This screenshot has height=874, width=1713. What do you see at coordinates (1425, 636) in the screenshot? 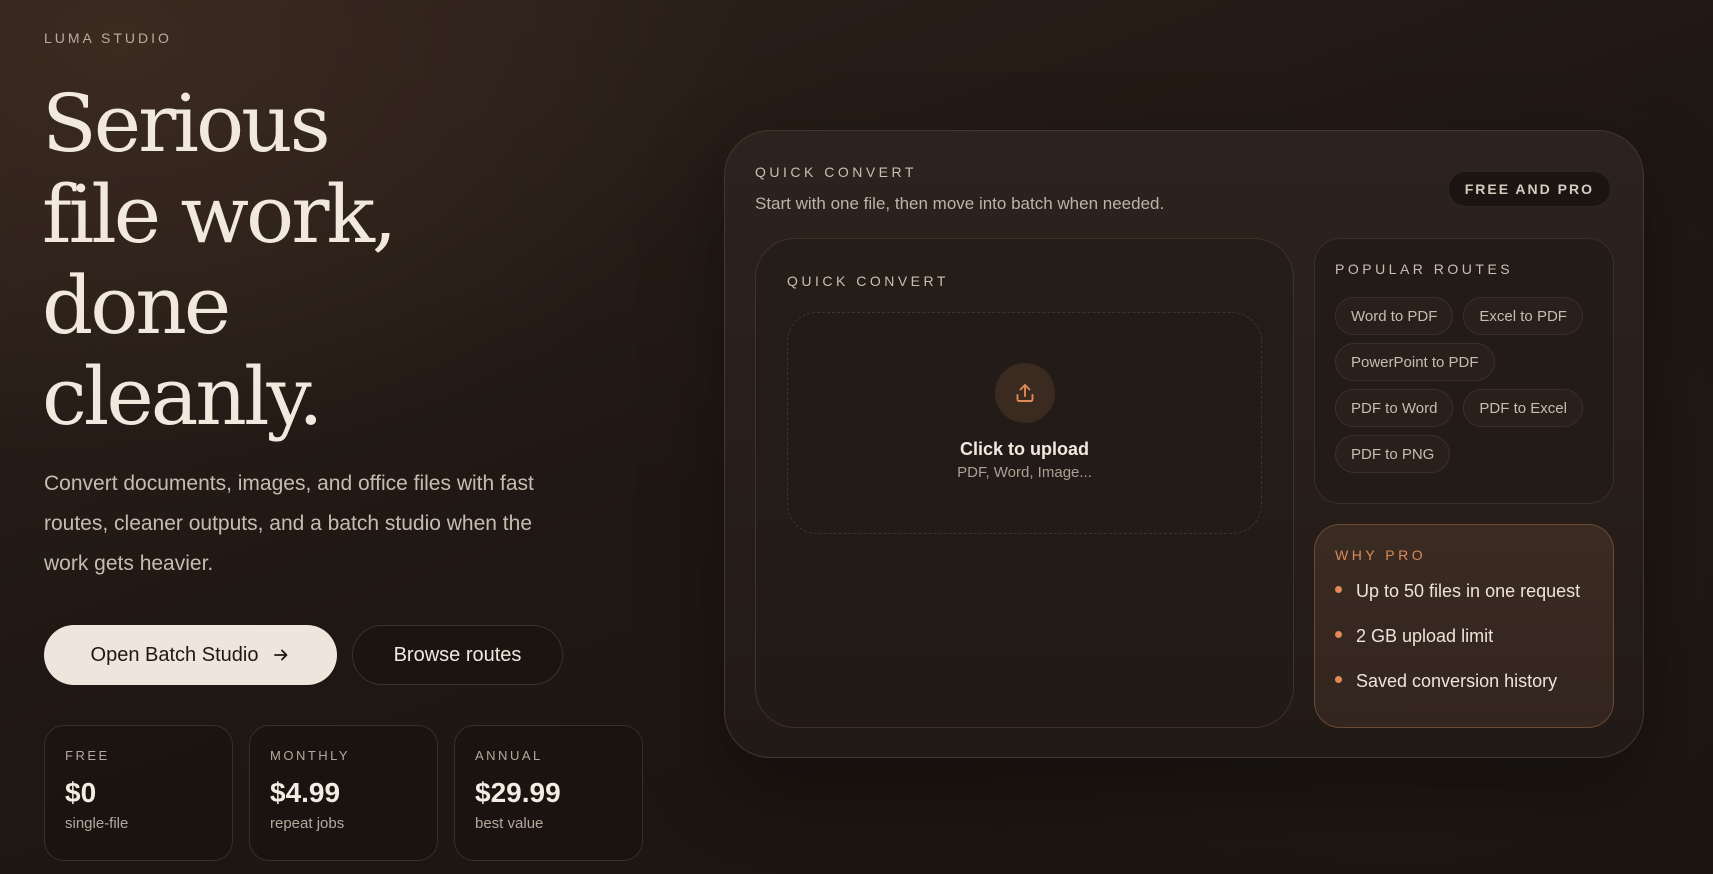
I see `pro-benefit-text: 2 GB upload limit` at bounding box center [1425, 636].